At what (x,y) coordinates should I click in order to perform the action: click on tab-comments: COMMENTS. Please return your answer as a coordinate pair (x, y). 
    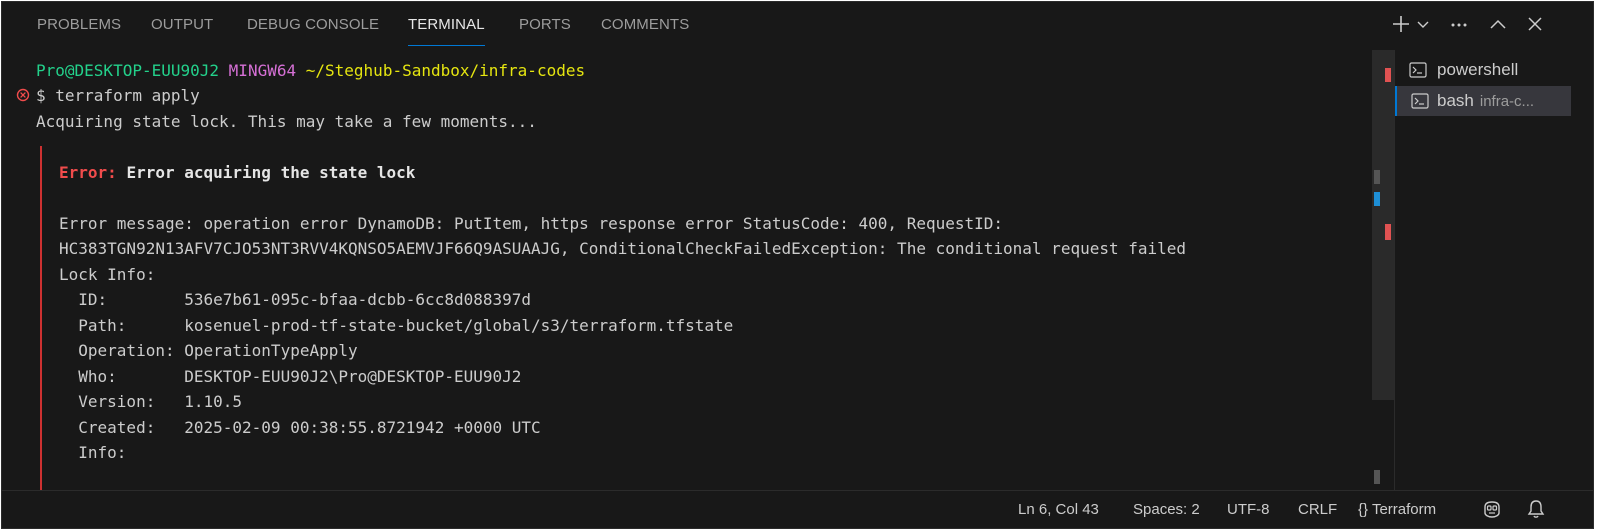
    Looking at the image, I should click on (645, 29).